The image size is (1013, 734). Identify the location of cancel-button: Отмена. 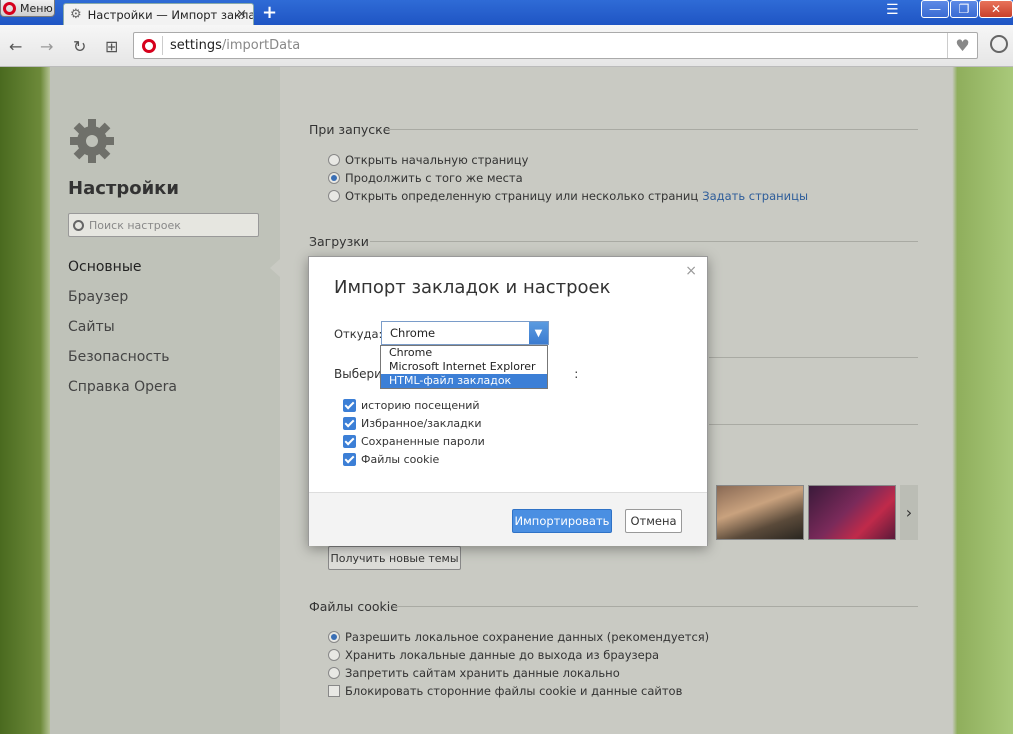
(653, 521).